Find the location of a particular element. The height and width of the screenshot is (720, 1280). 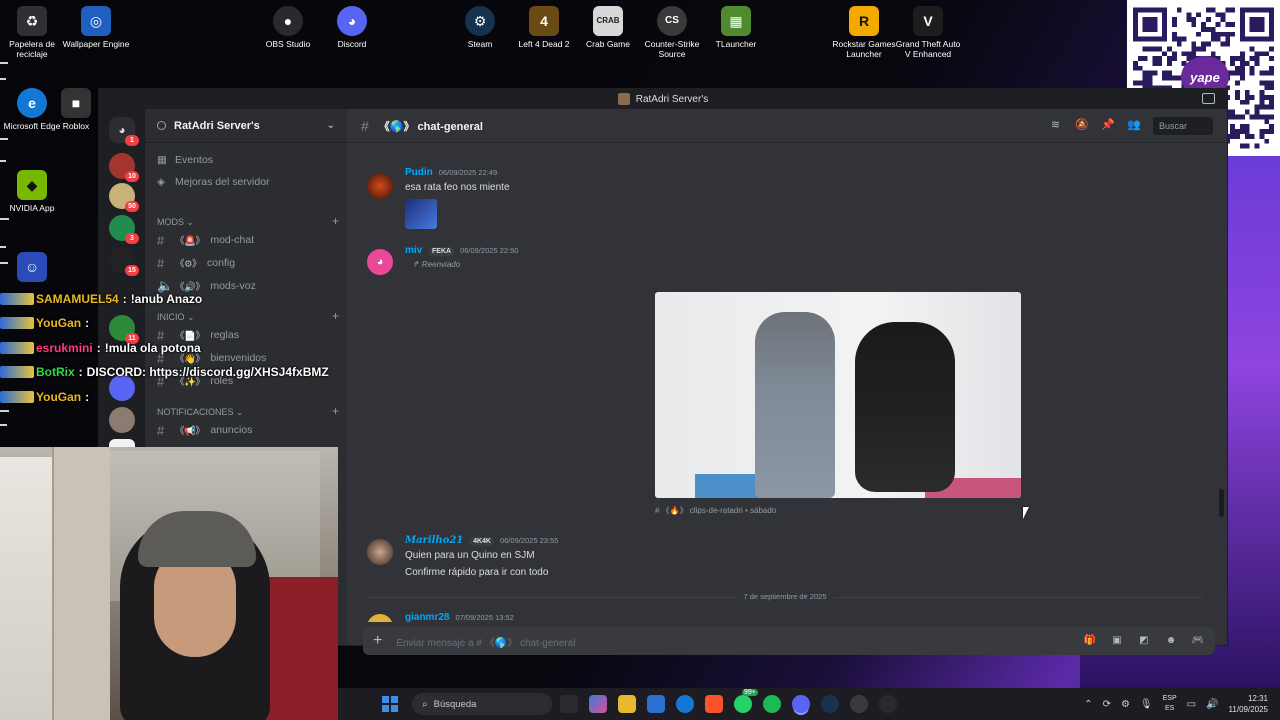

chat-badges-icon is located at coordinates (17, 323).